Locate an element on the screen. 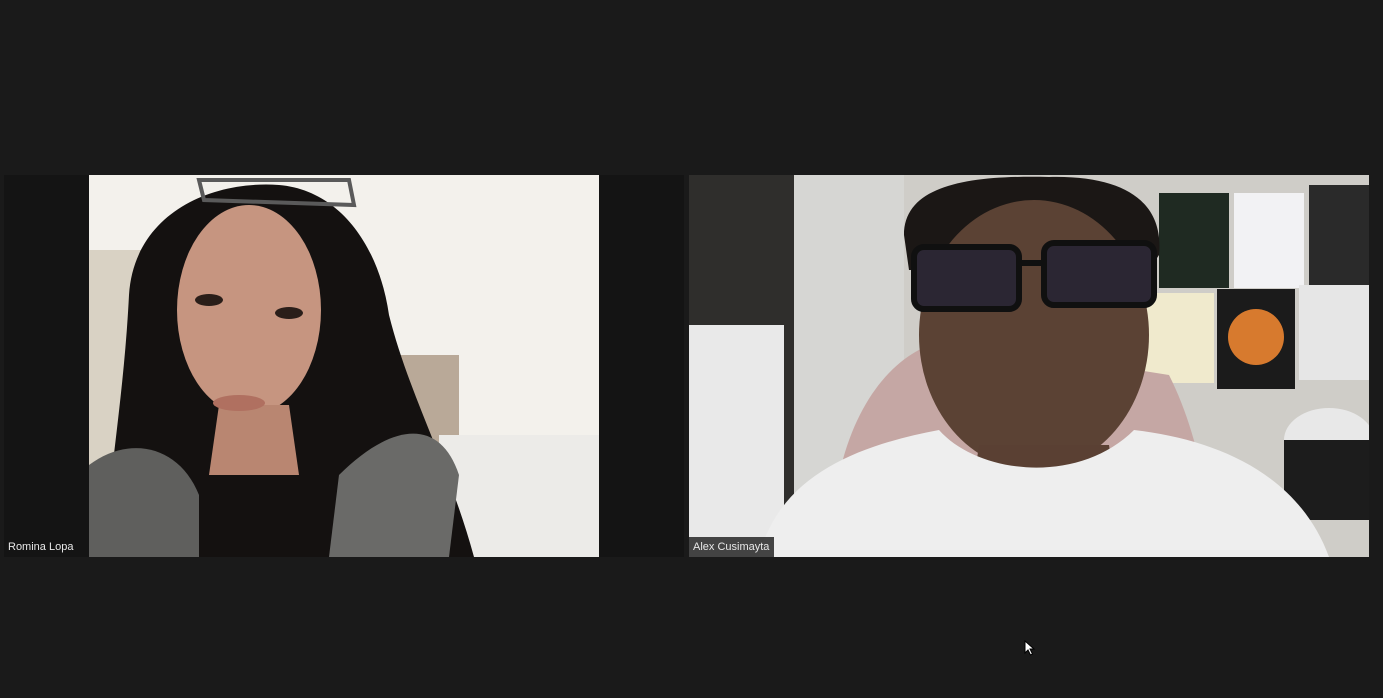 Image resolution: width=1383 pixels, height=698 pixels. participant-name-label: Romina Lopa is located at coordinates (41, 547).